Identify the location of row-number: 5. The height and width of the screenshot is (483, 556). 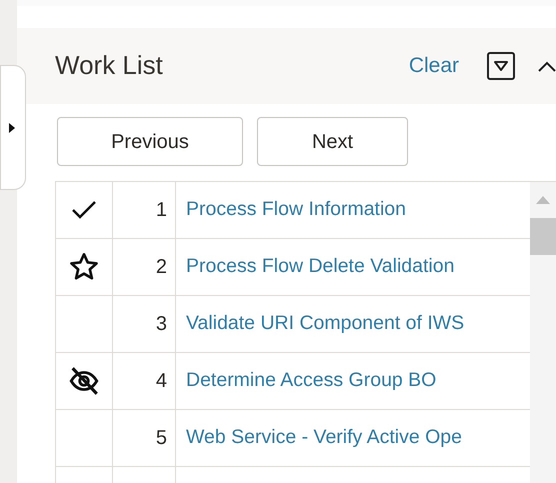
(144, 438).